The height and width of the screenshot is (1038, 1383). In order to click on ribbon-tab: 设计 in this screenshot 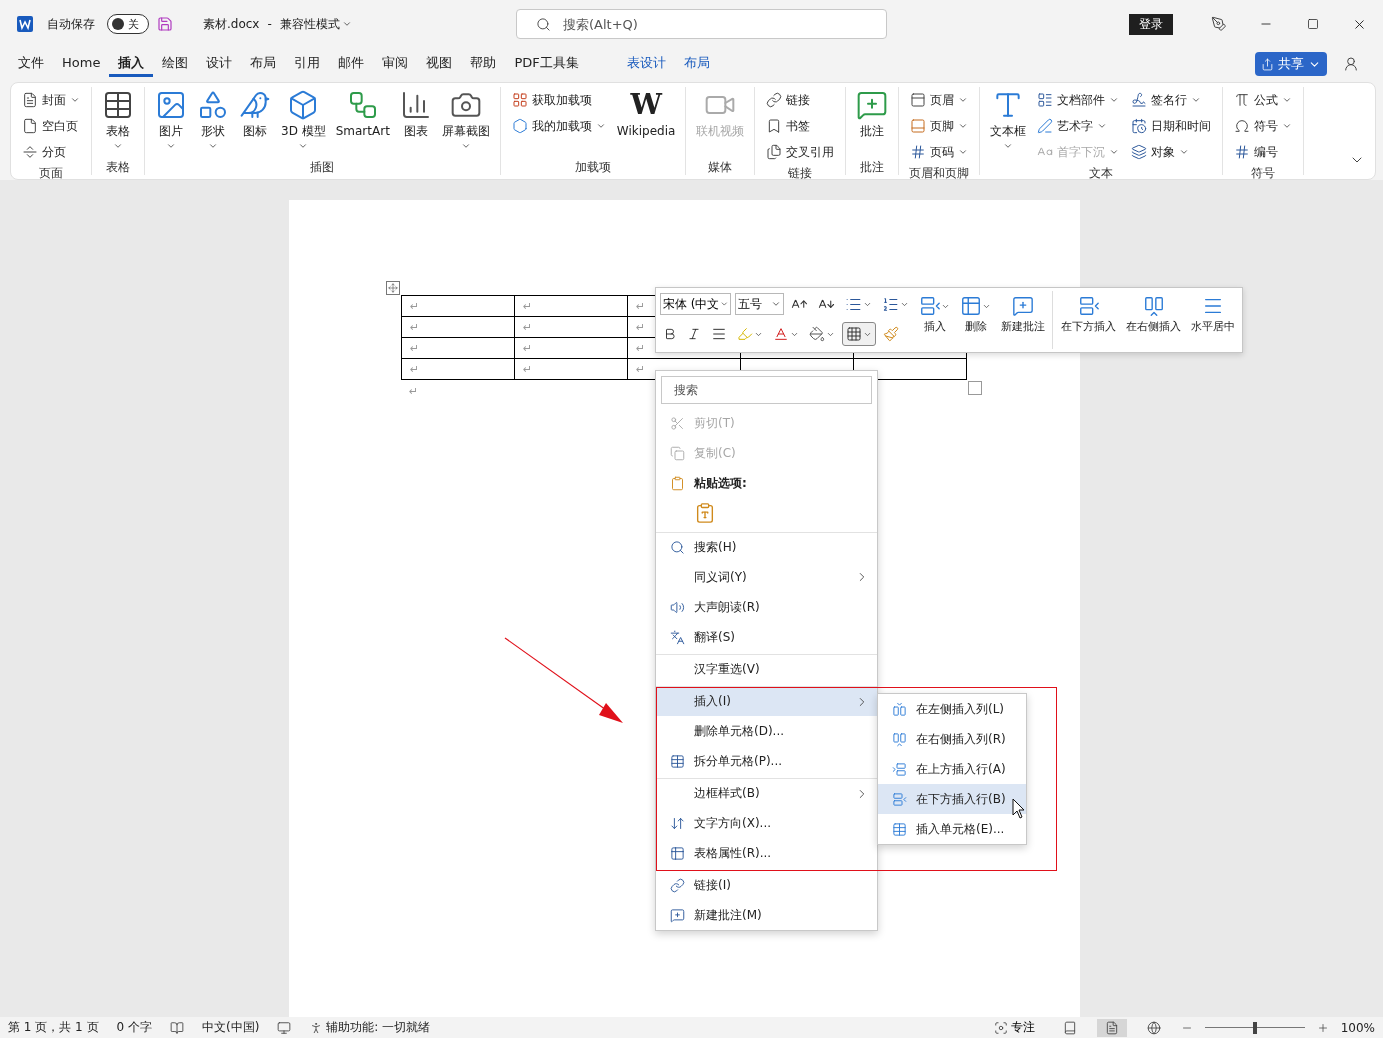, I will do `click(219, 64)`.